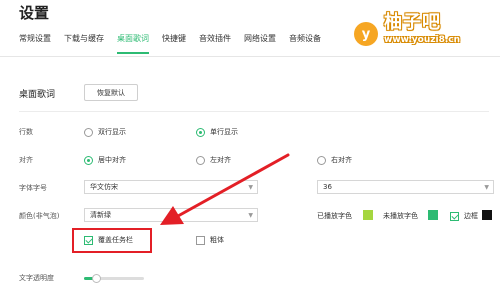  I want to click on site-watermark: y 柚子吧 www.youzi8.cn, so click(425, 29).